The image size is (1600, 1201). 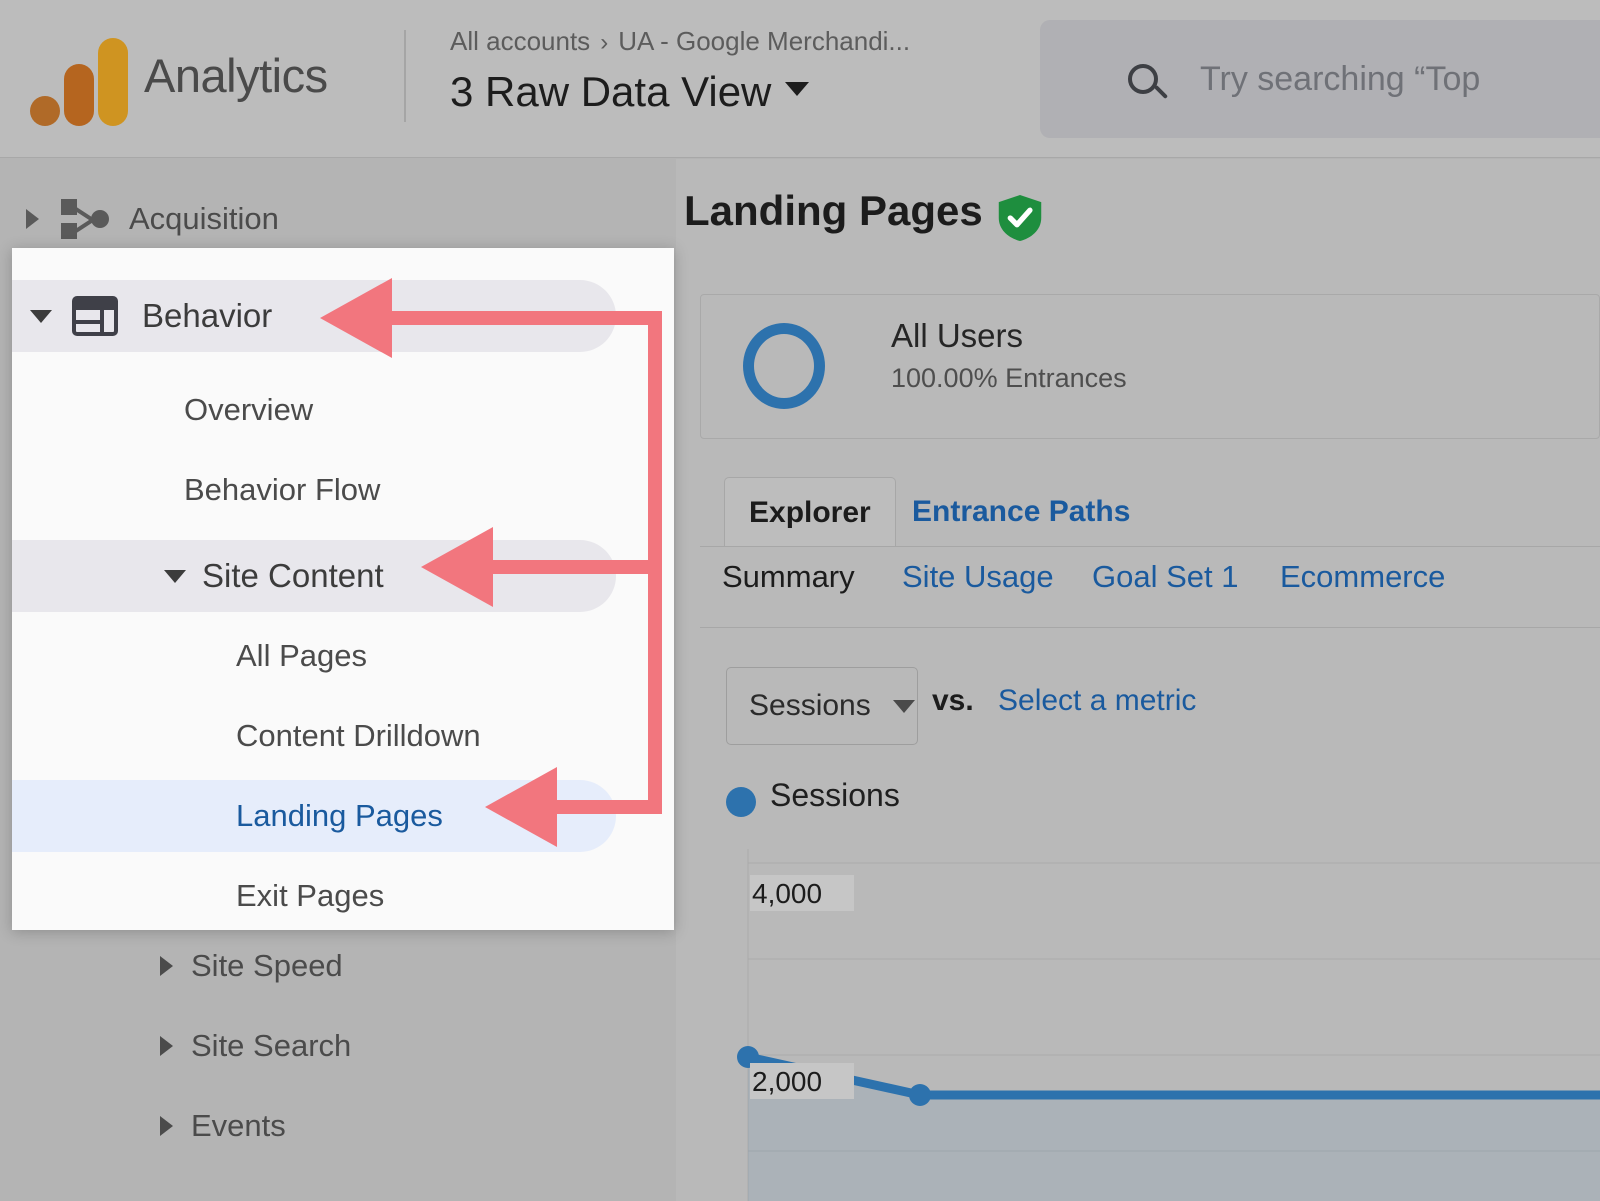 What do you see at coordinates (1171, 1076) in the screenshot?
I see `chart-line-sessions` at bounding box center [1171, 1076].